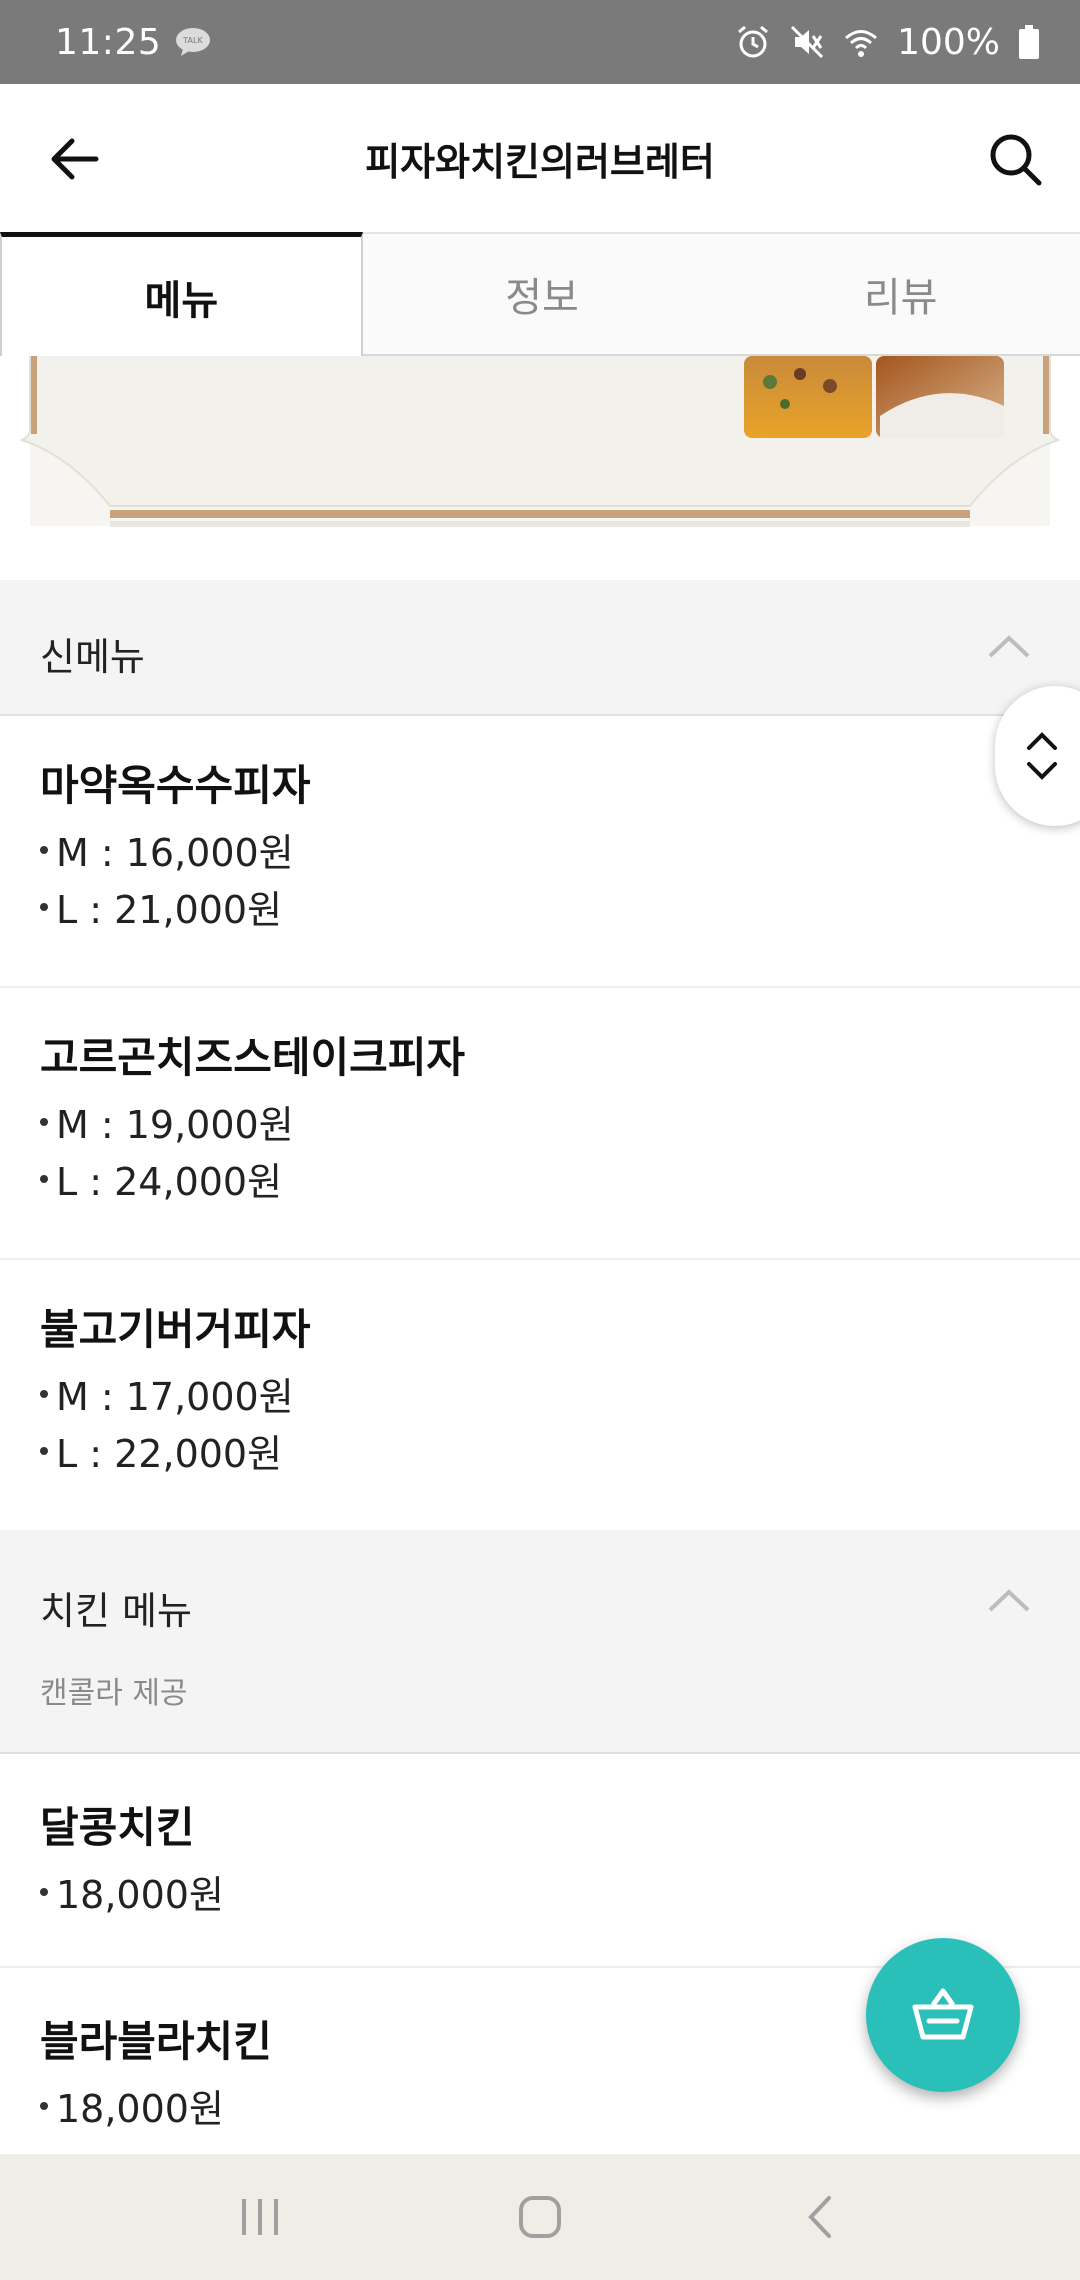  I want to click on recent-apps-button, so click(260, 2217).